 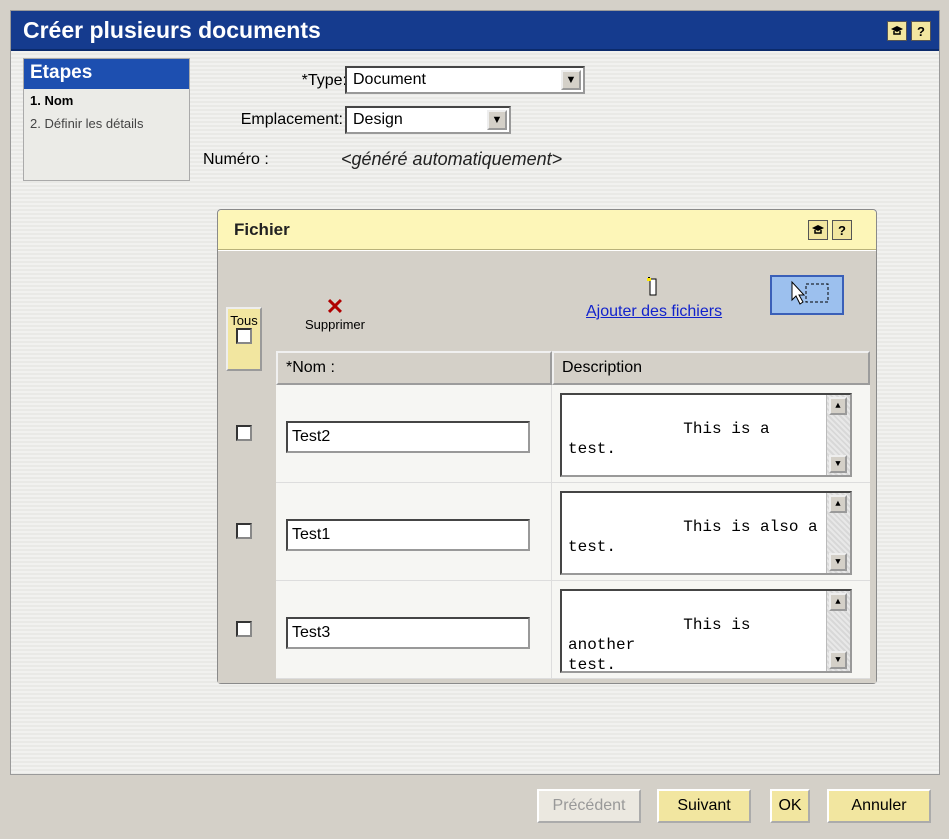 What do you see at coordinates (414, 368) in the screenshot?
I see `column-header-name: *Nom :` at bounding box center [414, 368].